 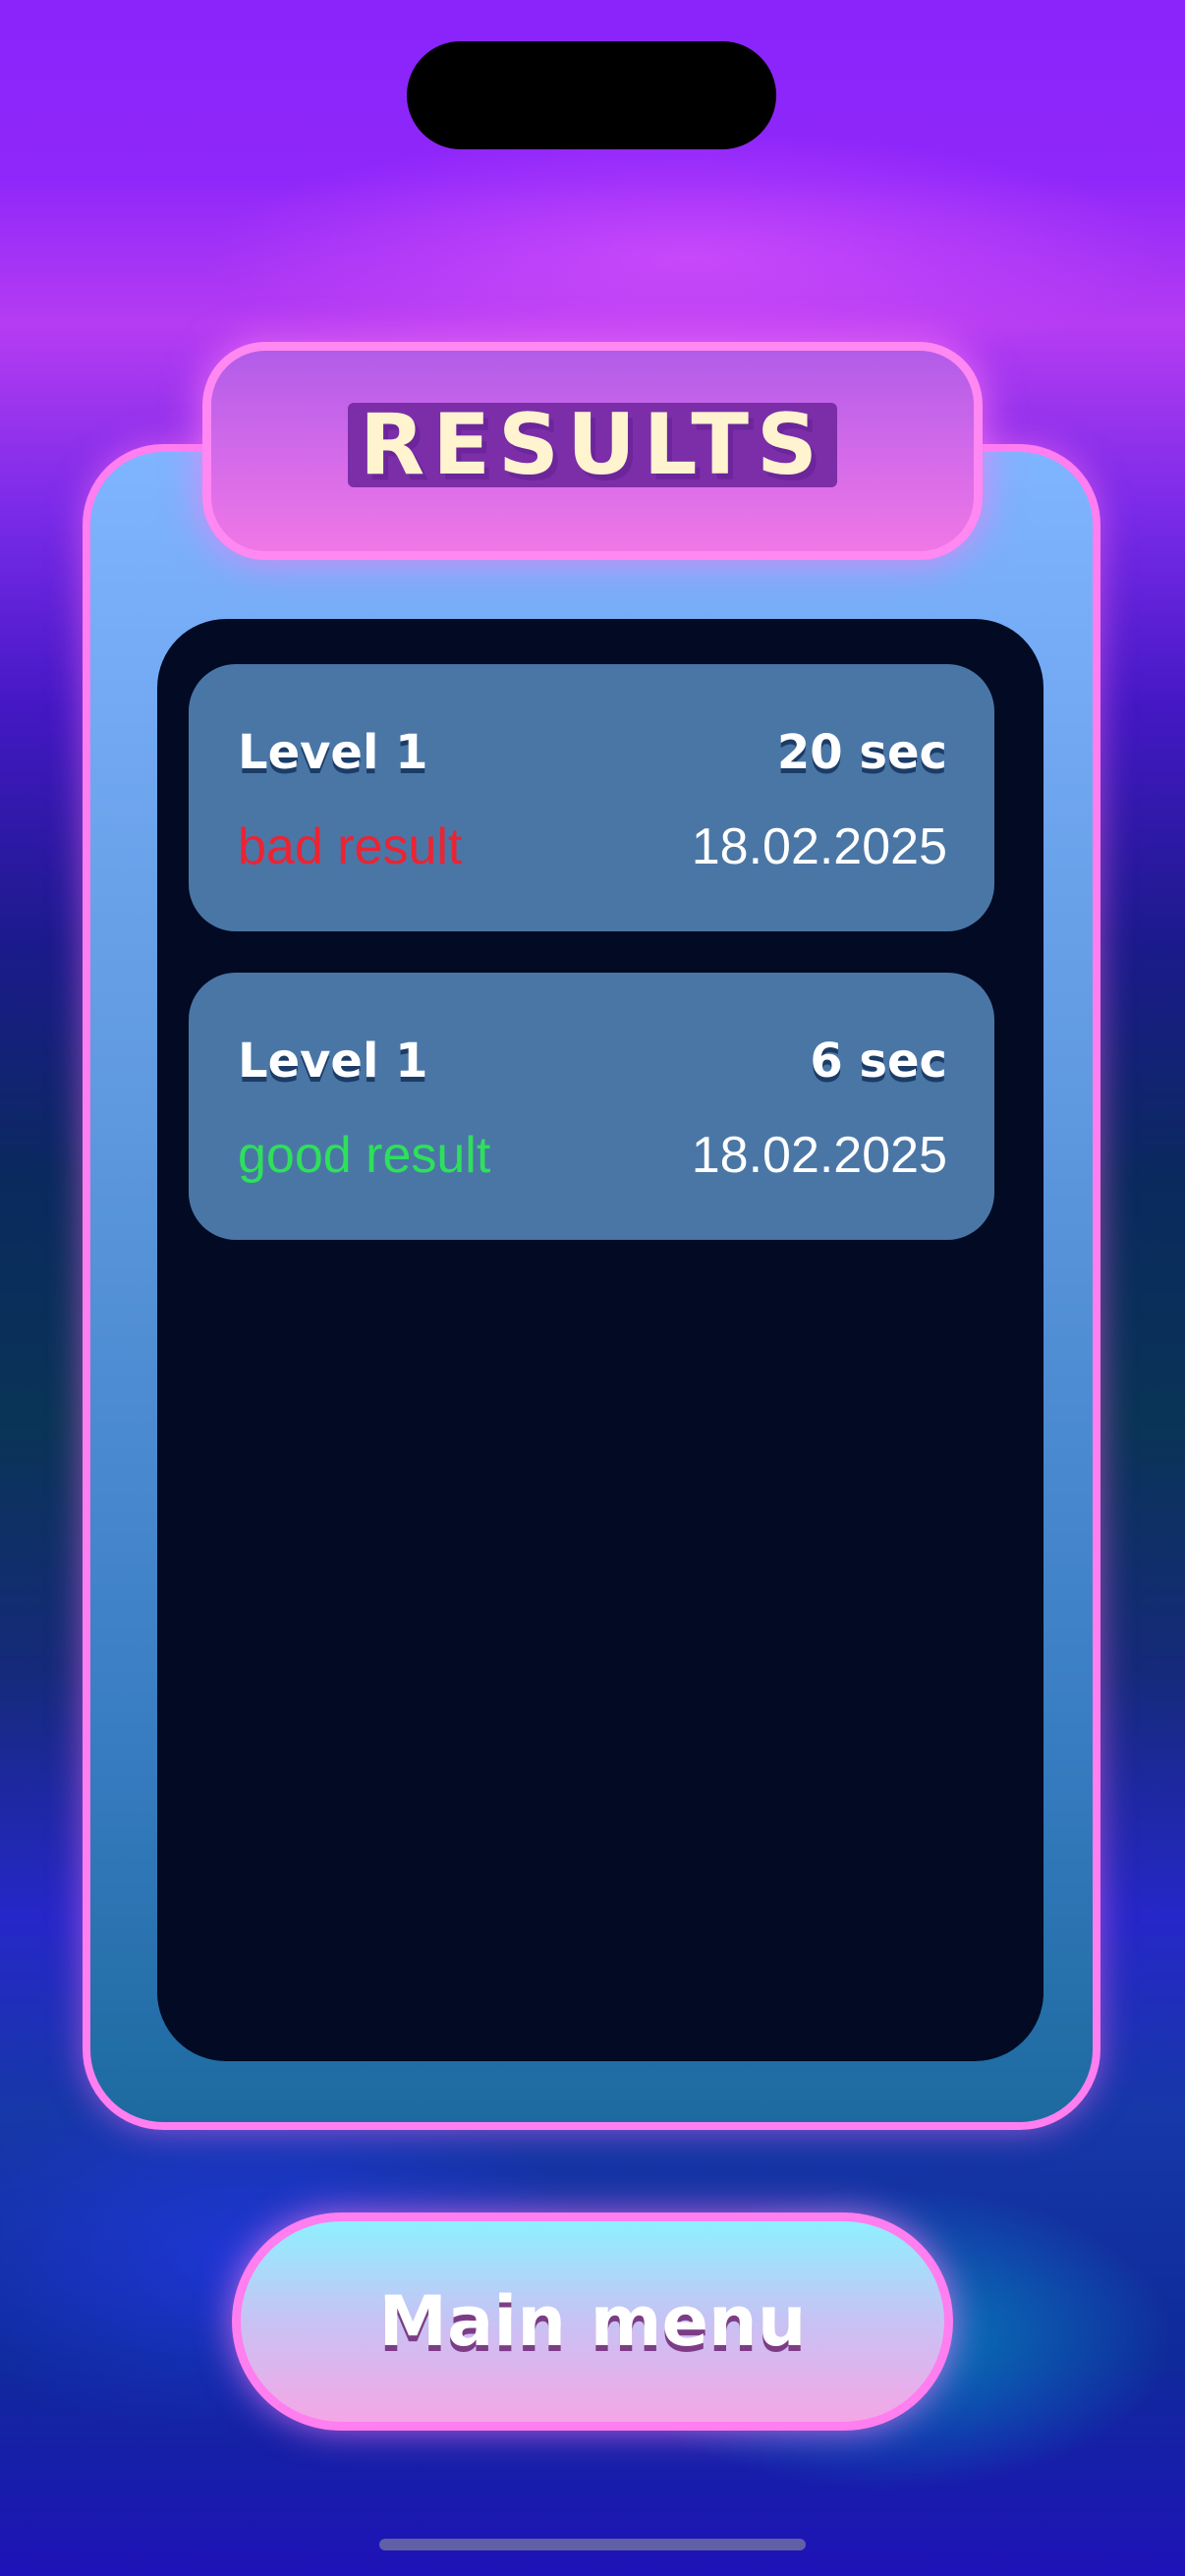 I want to click on time-value: 20 sec, so click(x=862, y=752).